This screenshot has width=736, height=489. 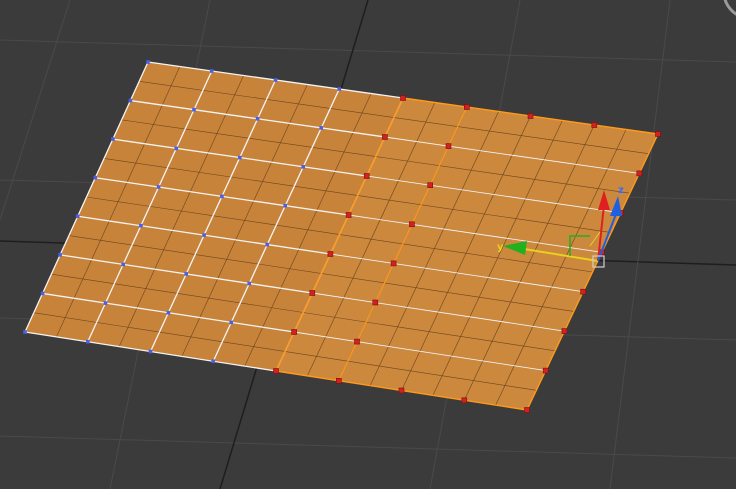 I want to click on viewcube-edge, so click(x=729, y=9).